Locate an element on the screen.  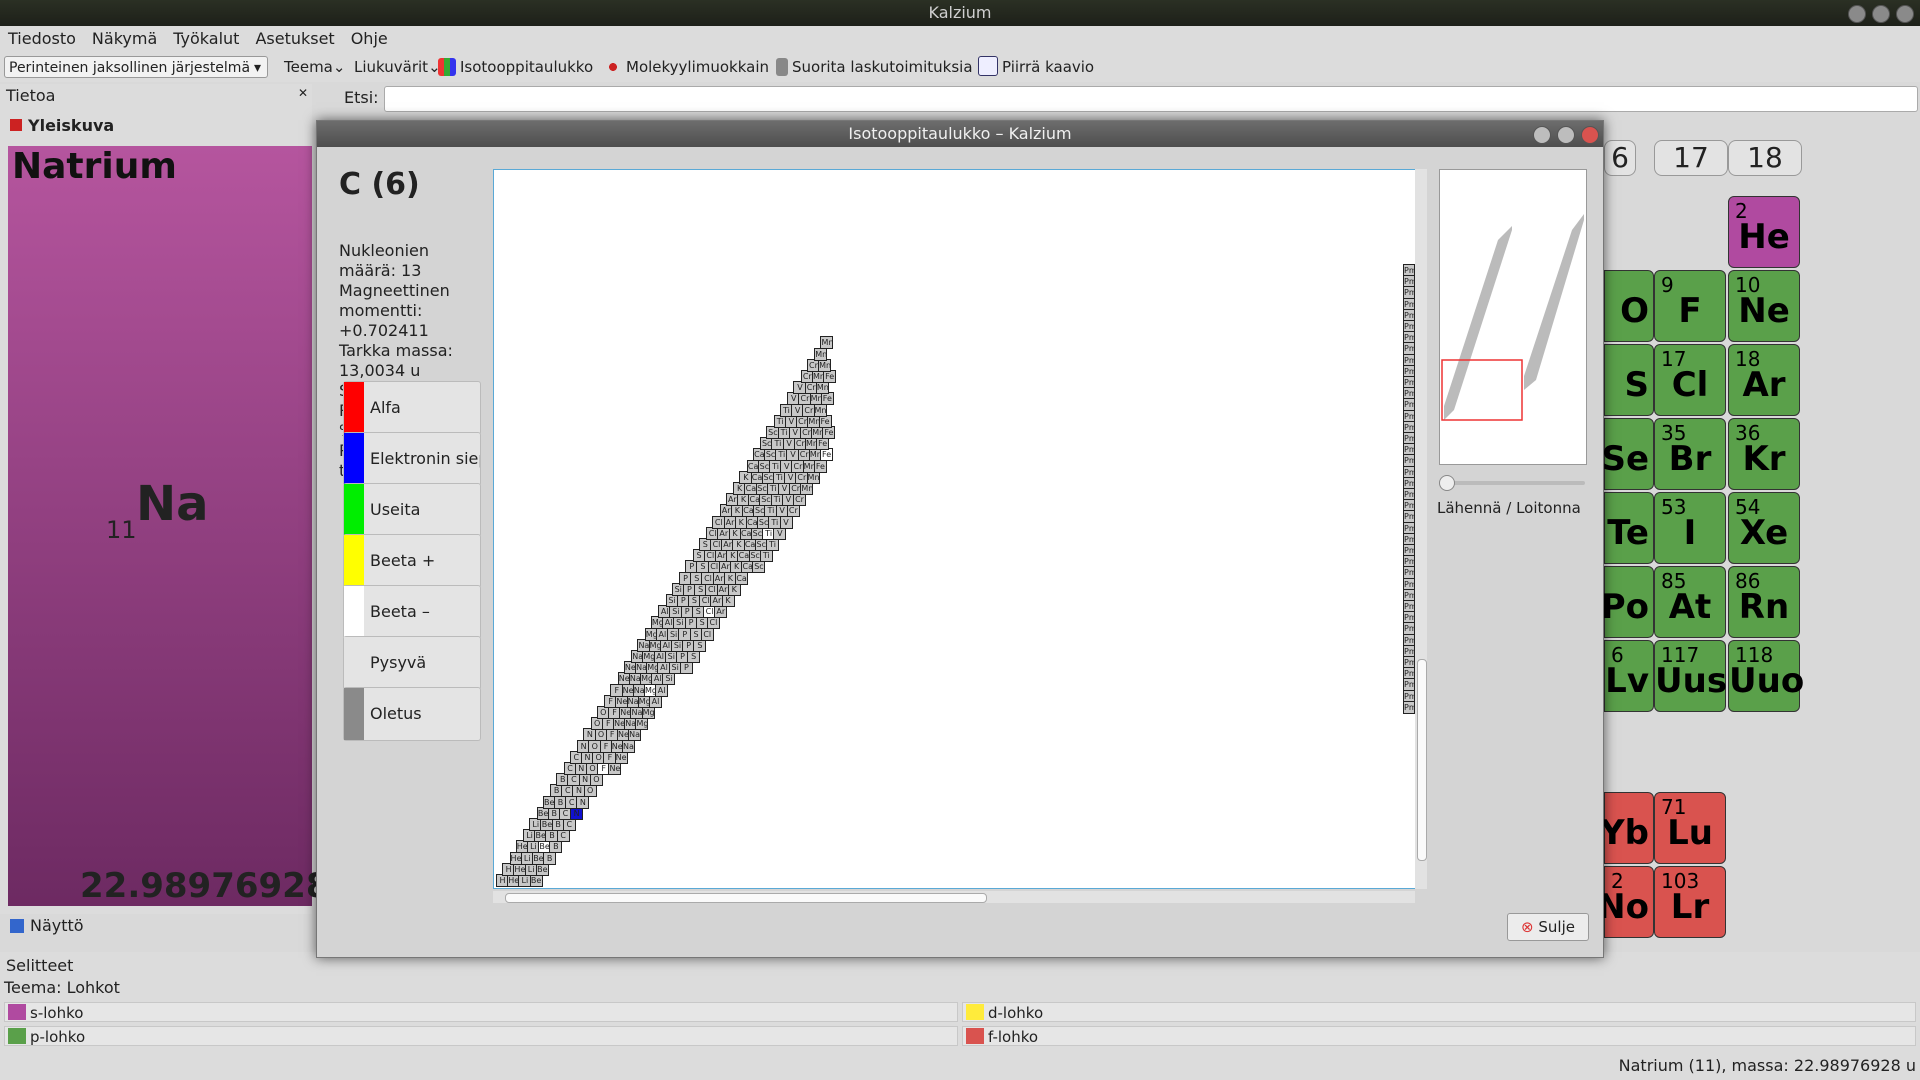
dialog-minimize-button is located at coordinates (1542, 135).